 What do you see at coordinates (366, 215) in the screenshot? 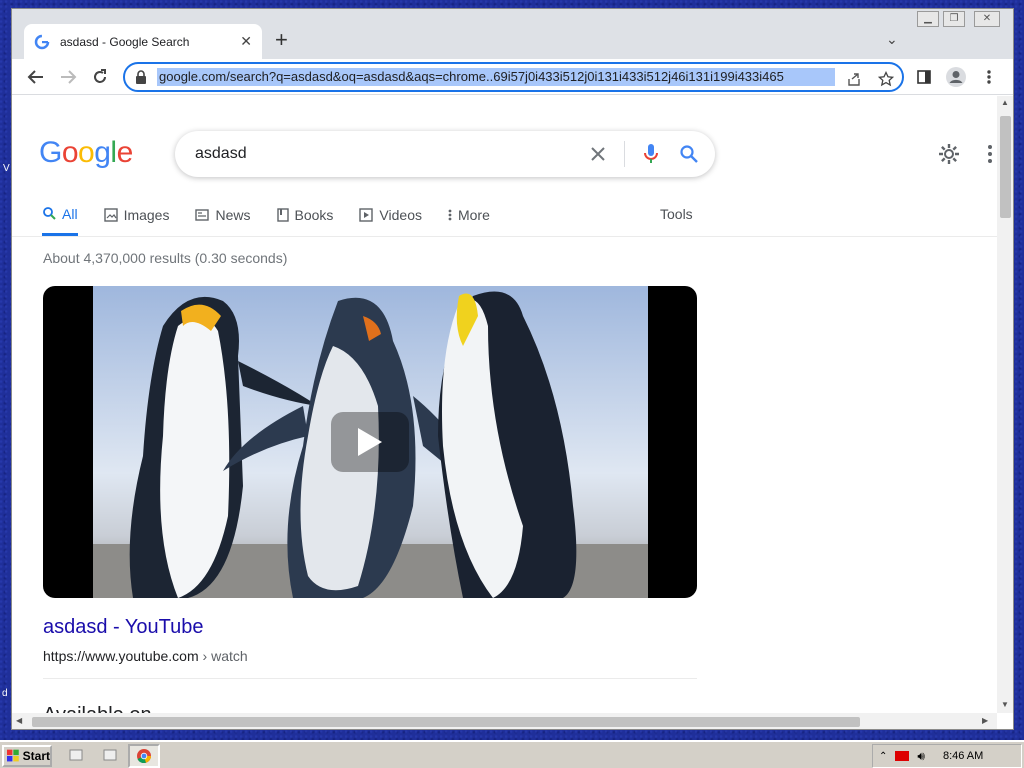
I see `video-icon` at bounding box center [366, 215].